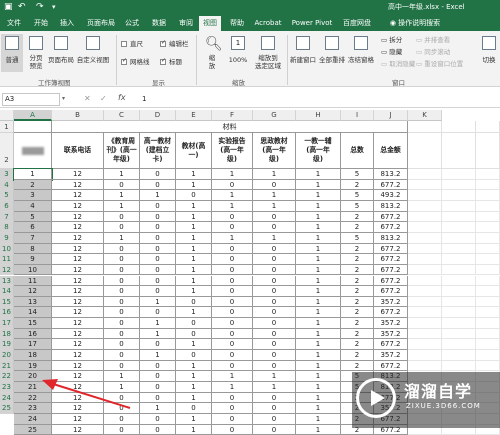 The width and height of the screenshot is (500, 435). Describe the element at coordinates (398, 64) in the screenshot. I see `unhide-button: ▭ 取消隐藏` at that location.